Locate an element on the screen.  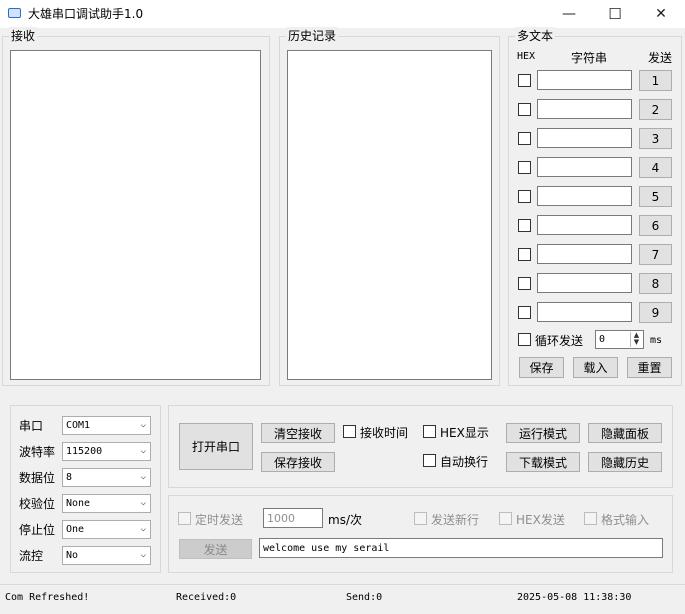
send-count: Send:0 is located at coordinates (364, 597).